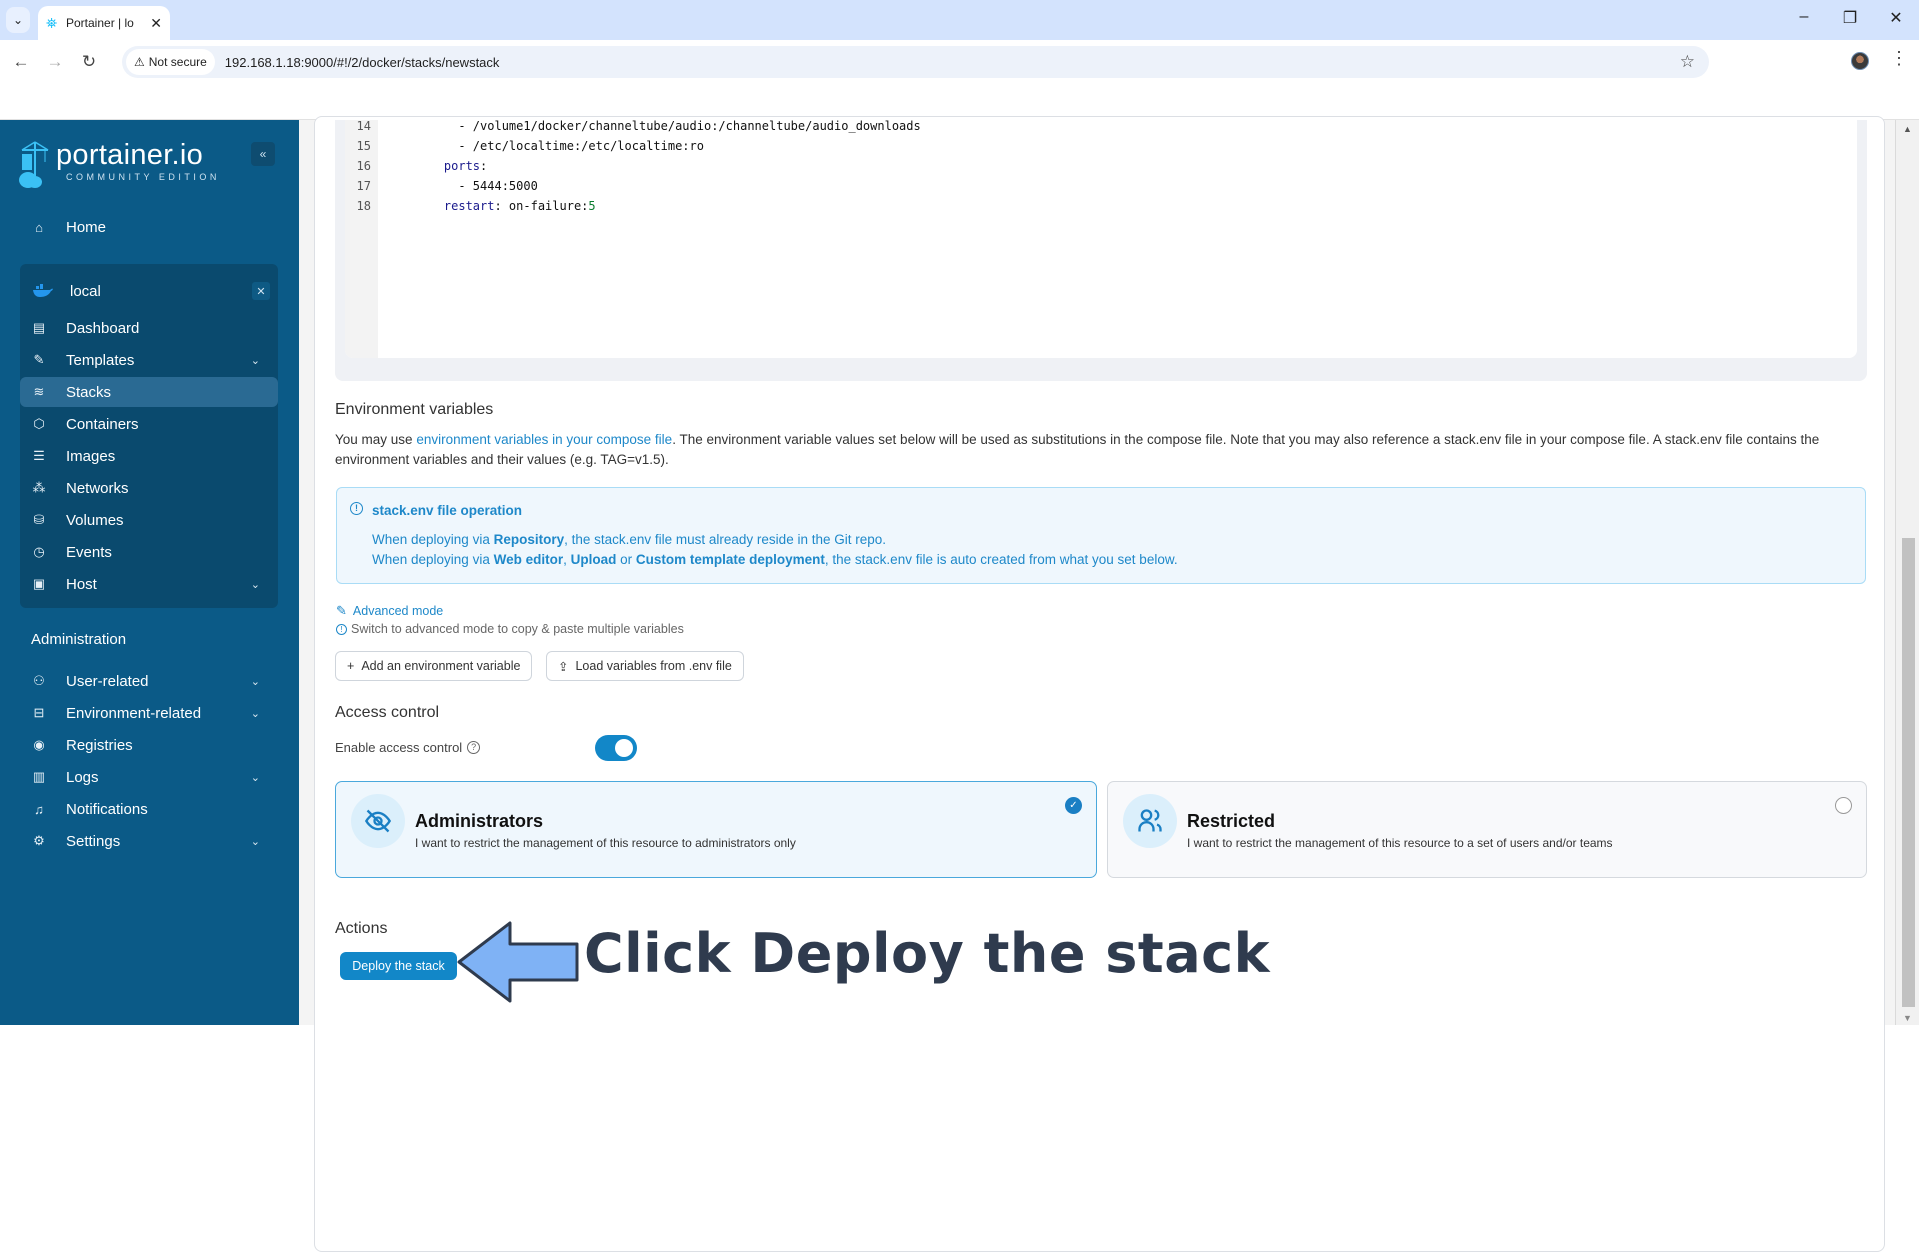 This screenshot has width=1919, height=1252. What do you see at coordinates (104, 23) in the screenshot?
I see `browser-tab: ⛯ Portainer | lo ✕` at bounding box center [104, 23].